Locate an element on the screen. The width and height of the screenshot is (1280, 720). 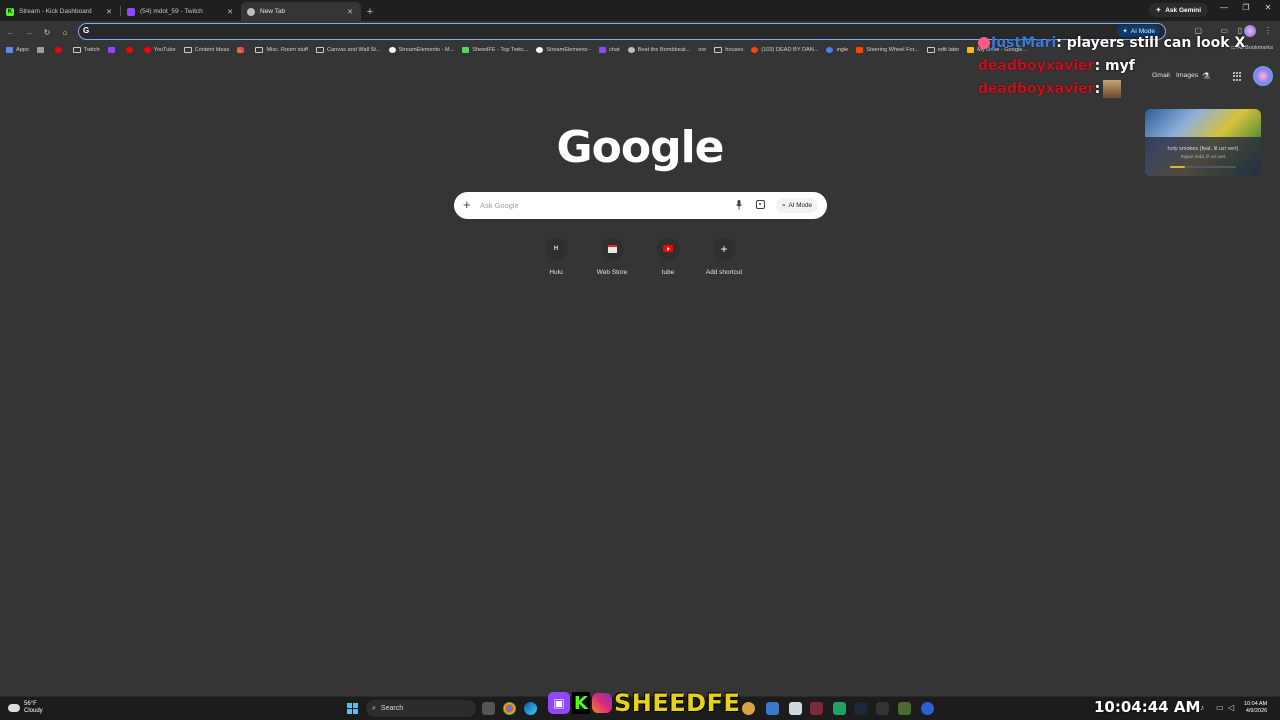
menu-icon: ⋮ is located at coordinates (1268, 30).